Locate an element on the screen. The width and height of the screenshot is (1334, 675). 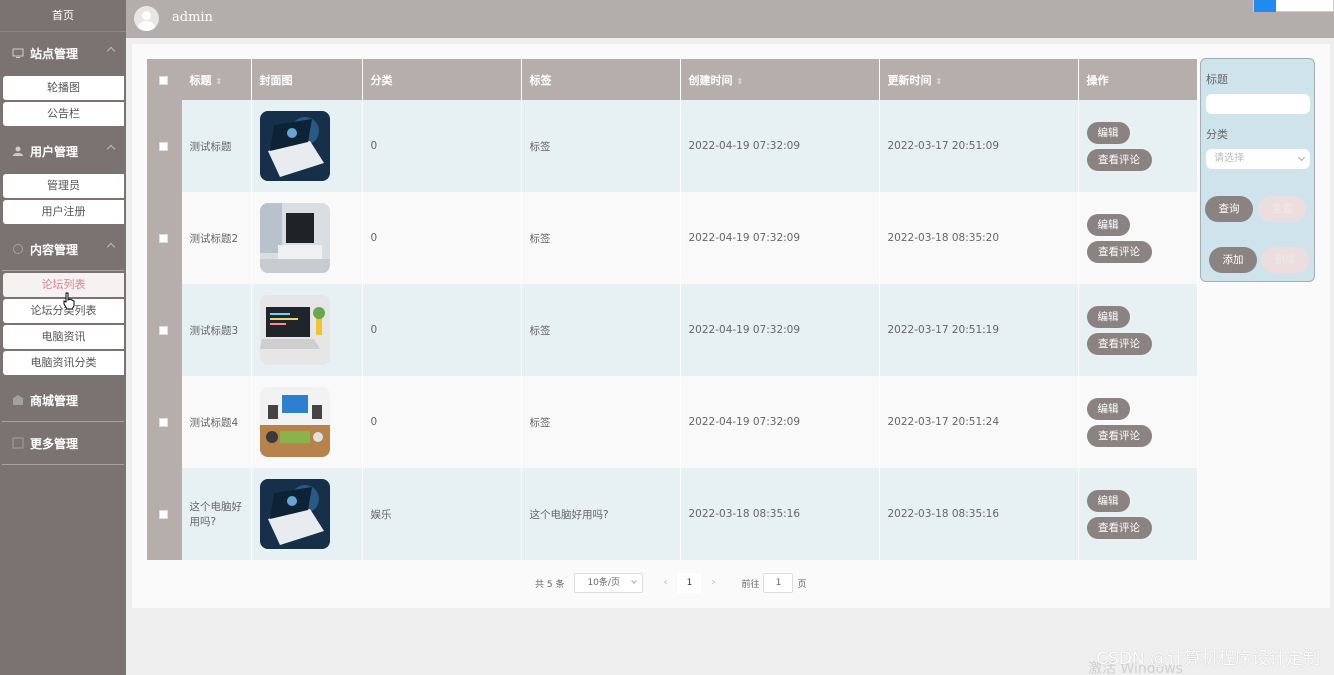
avatar is located at coordinates (146, 18).